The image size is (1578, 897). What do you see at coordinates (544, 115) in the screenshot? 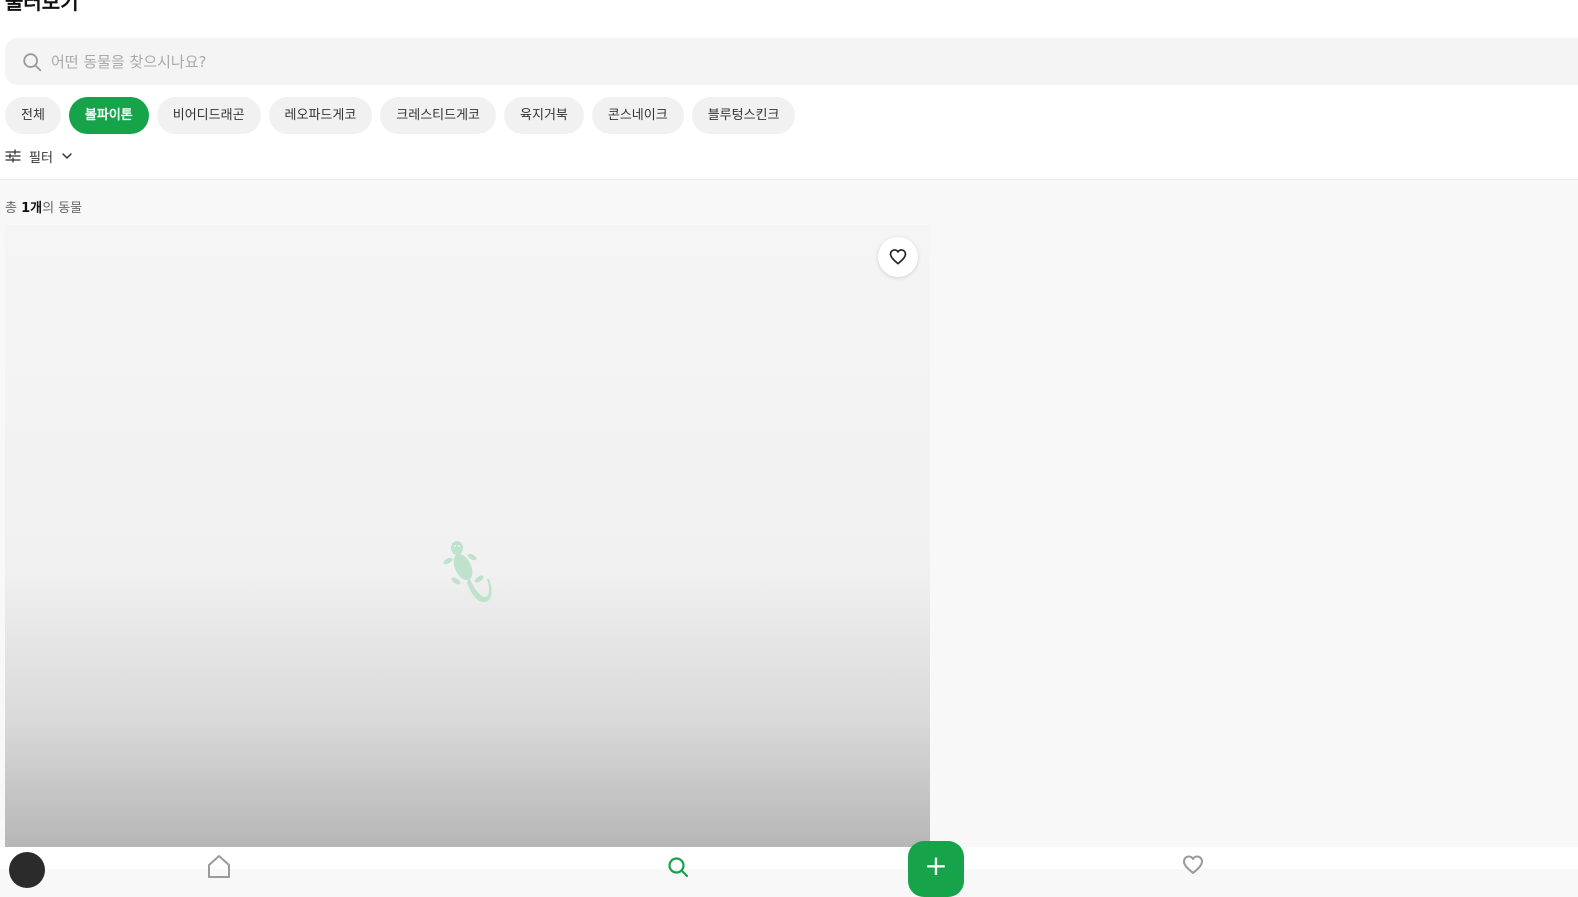
I see `chip-tortoise: 육지거북` at bounding box center [544, 115].